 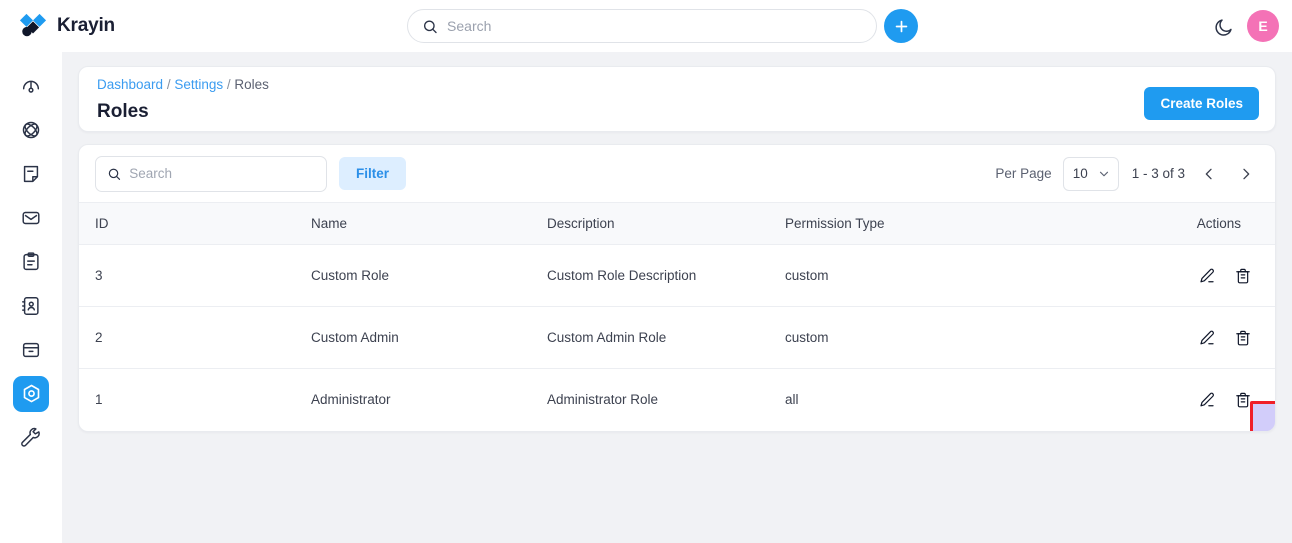 I want to click on cell-id: 2, so click(x=195, y=337).